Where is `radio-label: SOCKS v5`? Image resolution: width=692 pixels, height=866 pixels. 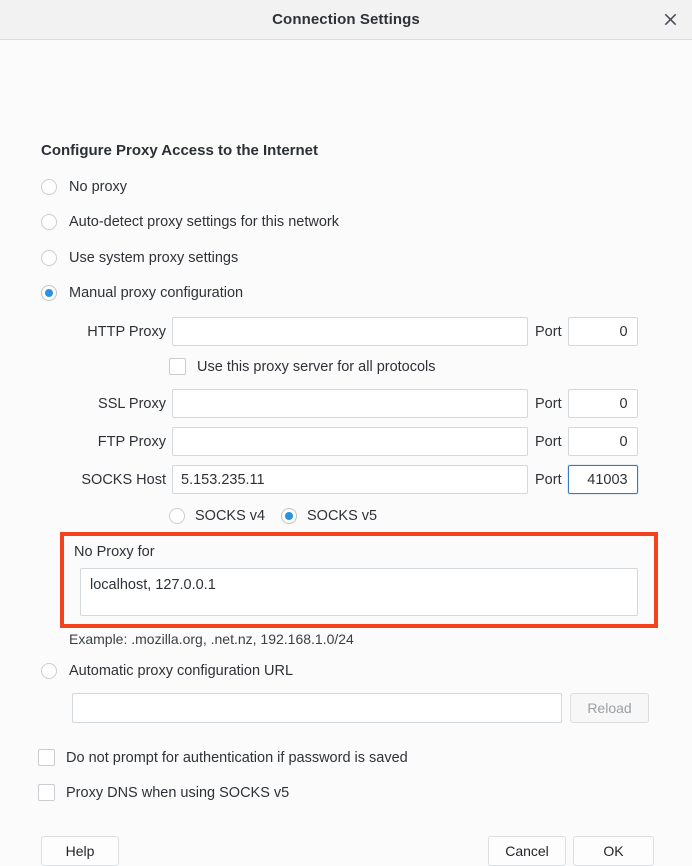 radio-label: SOCKS v5 is located at coordinates (342, 516).